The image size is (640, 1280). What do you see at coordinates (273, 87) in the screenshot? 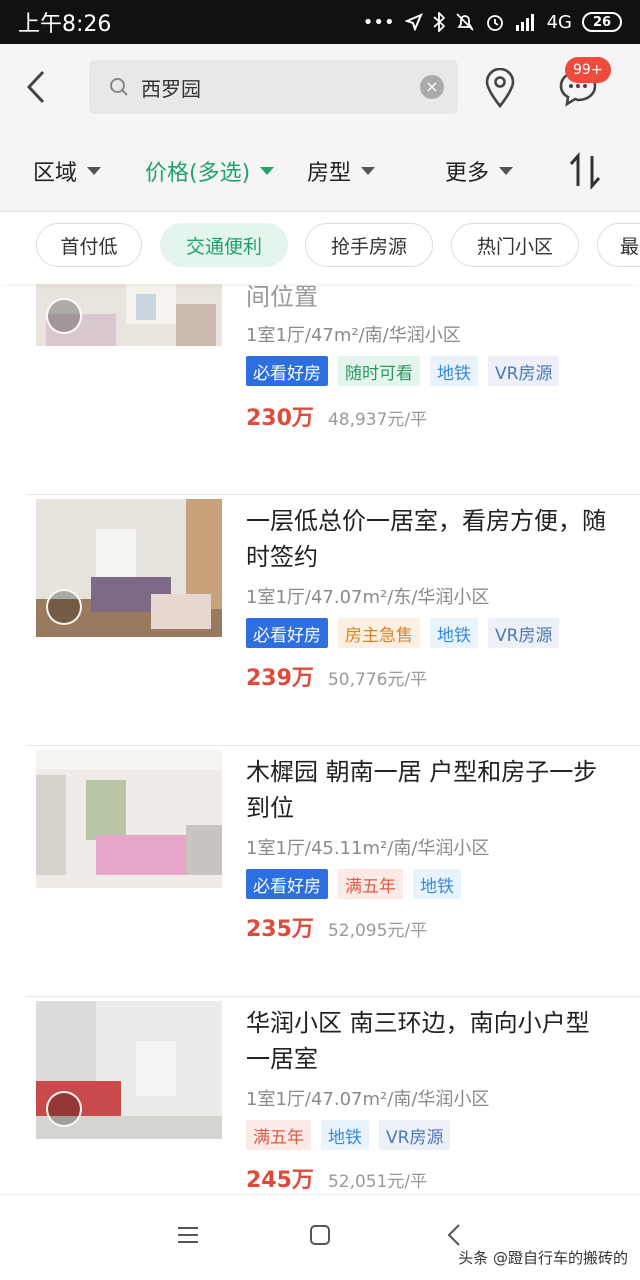
I see `search-box: 西罗园 ×` at bounding box center [273, 87].